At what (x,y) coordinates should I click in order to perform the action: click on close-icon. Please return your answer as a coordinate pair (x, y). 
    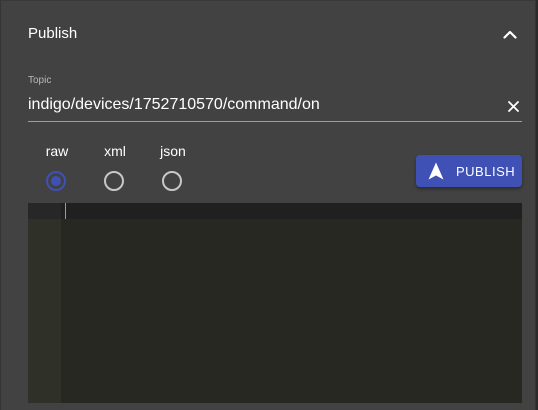
    Looking at the image, I should click on (513, 106).